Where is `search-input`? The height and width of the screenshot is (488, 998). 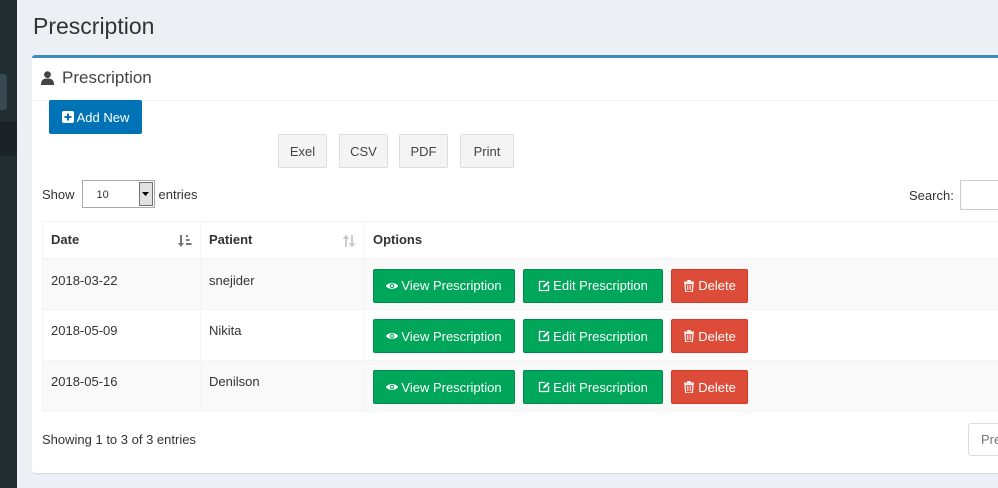 search-input is located at coordinates (978, 195).